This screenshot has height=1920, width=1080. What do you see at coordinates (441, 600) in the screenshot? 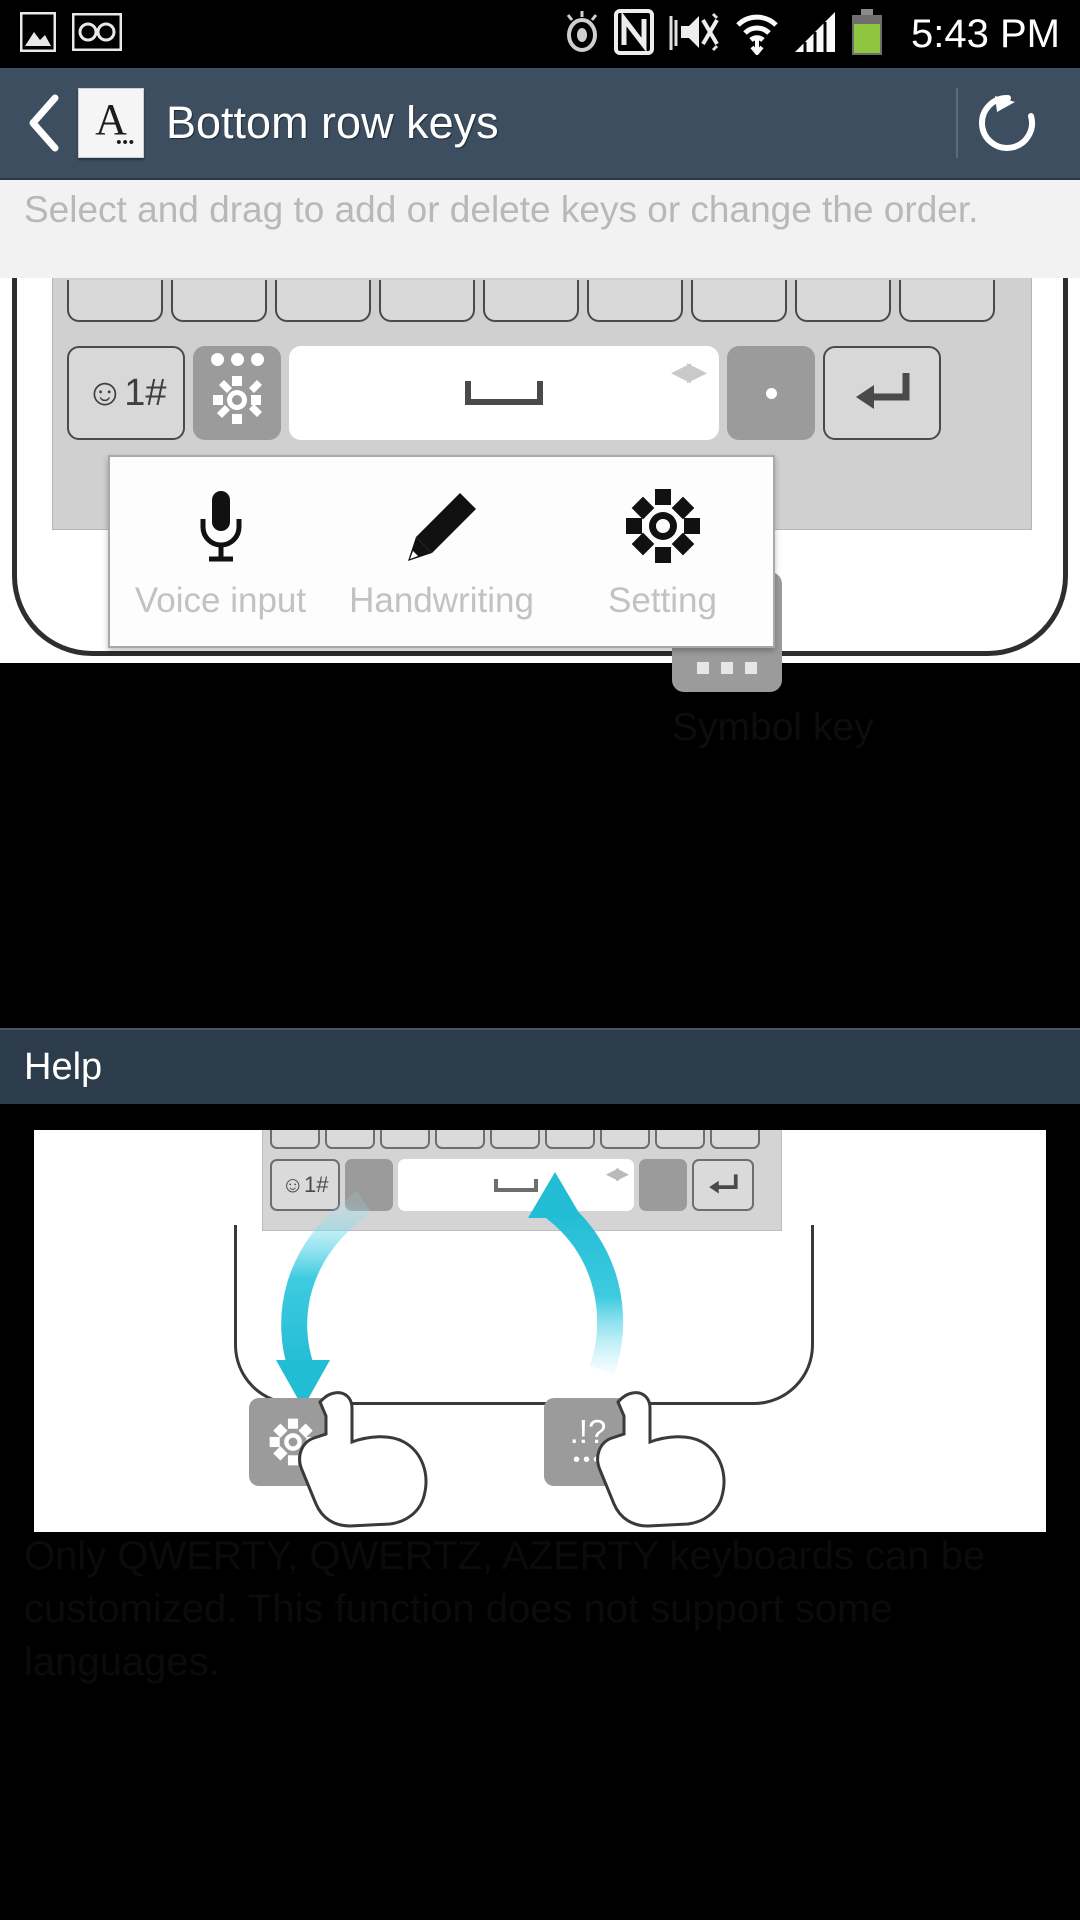
I see `popup-item-label: Handwriting` at bounding box center [441, 600].